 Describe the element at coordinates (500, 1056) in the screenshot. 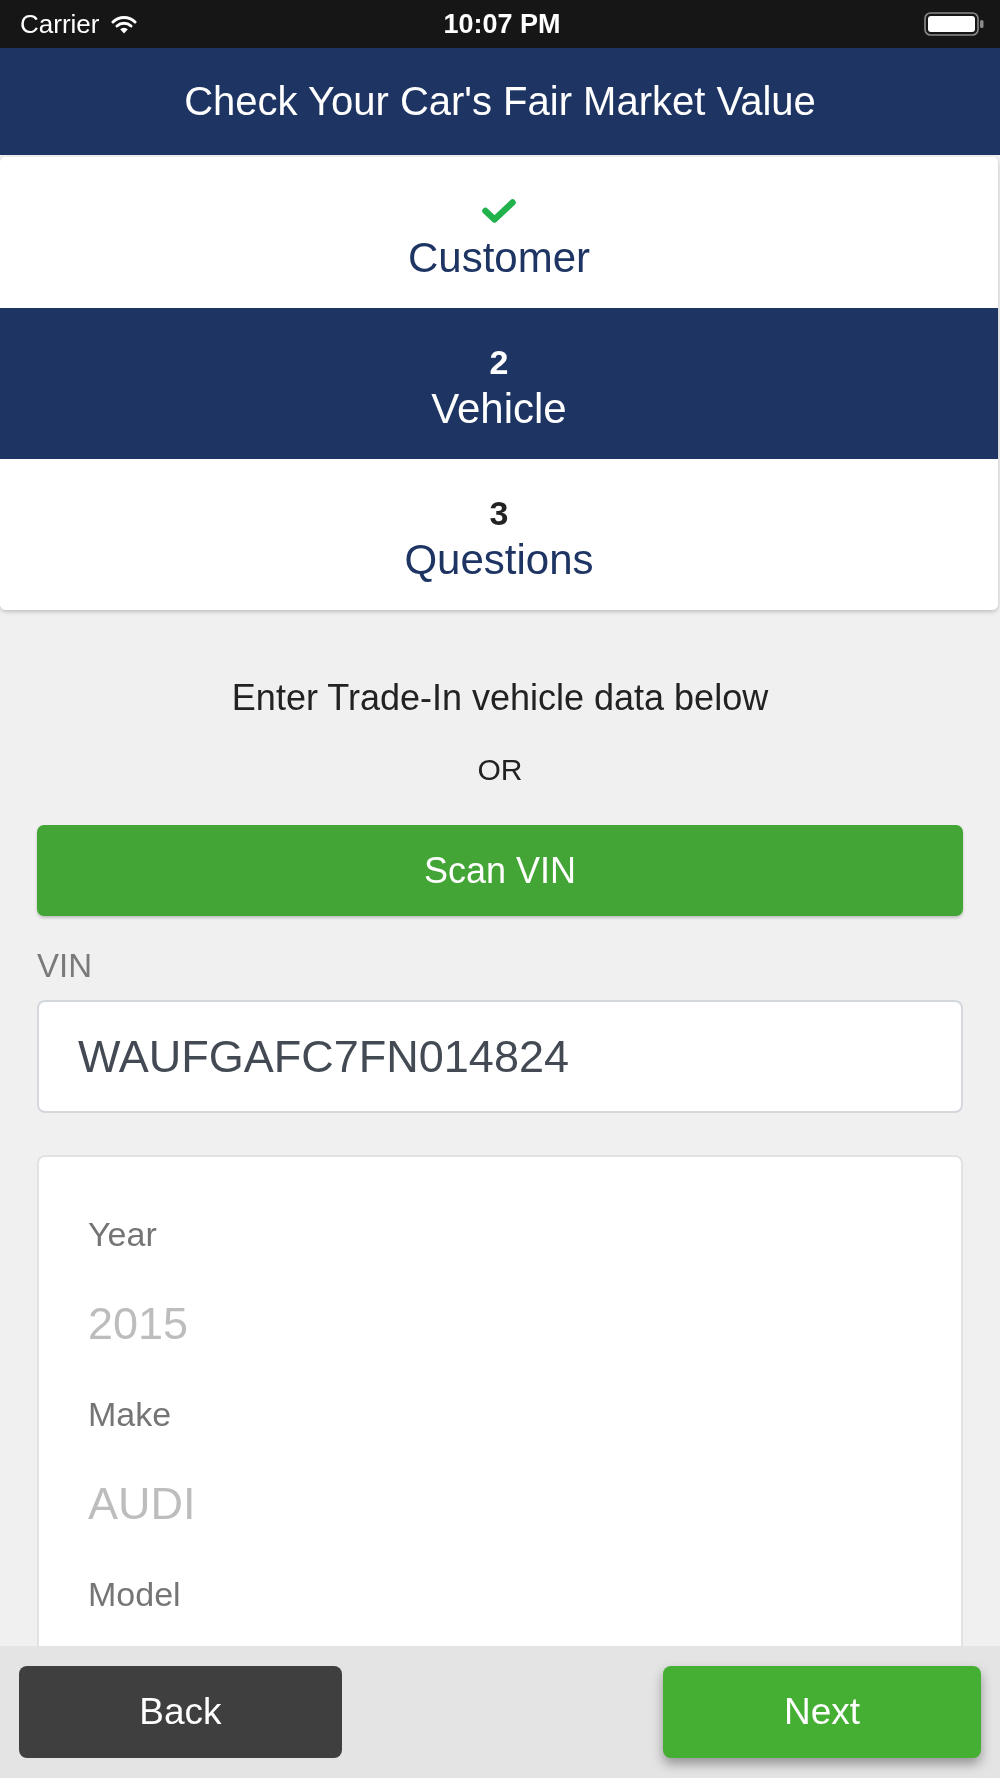

I see `vin-field: WAUFGAFC7FN014824` at that location.